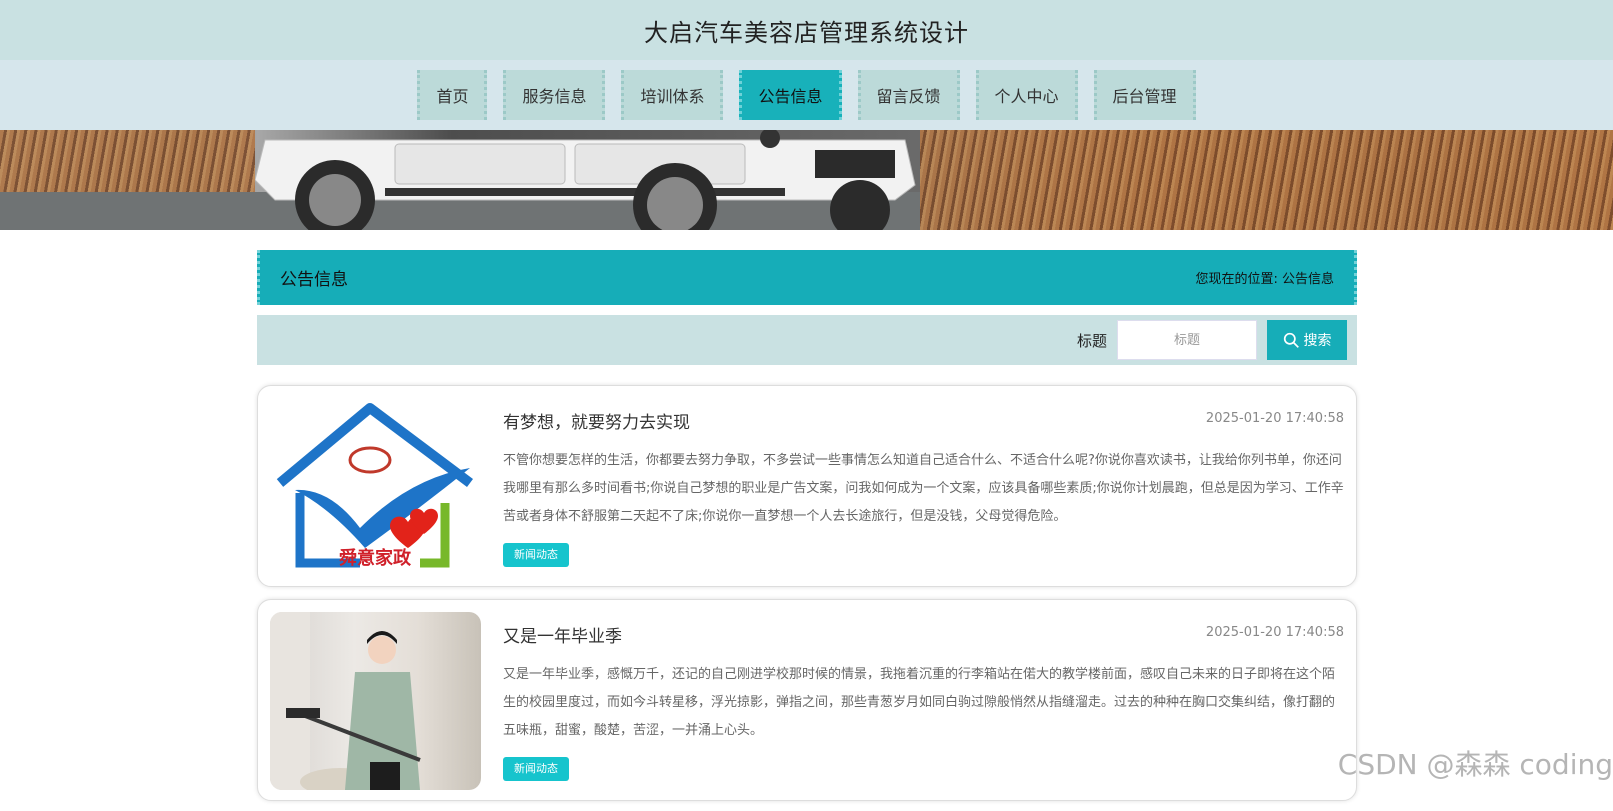 This screenshot has width=1613, height=811. What do you see at coordinates (1026, 95) in the screenshot?
I see `nav-item-profile: 个人中心` at bounding box center [1026, 95].